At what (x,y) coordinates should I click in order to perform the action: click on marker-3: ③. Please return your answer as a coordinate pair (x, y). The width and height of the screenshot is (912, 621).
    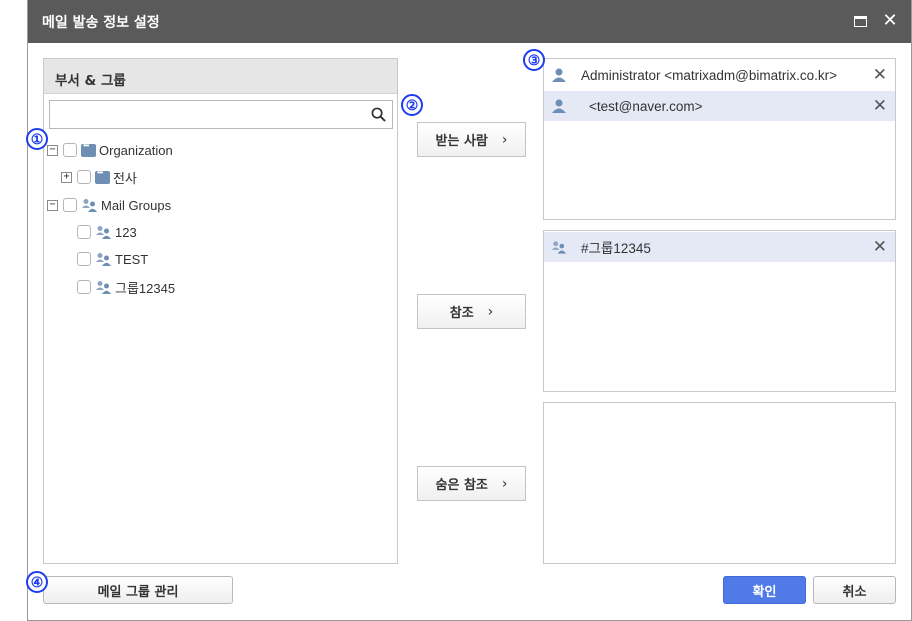
    Looking at the image, I should click on (534, 60).